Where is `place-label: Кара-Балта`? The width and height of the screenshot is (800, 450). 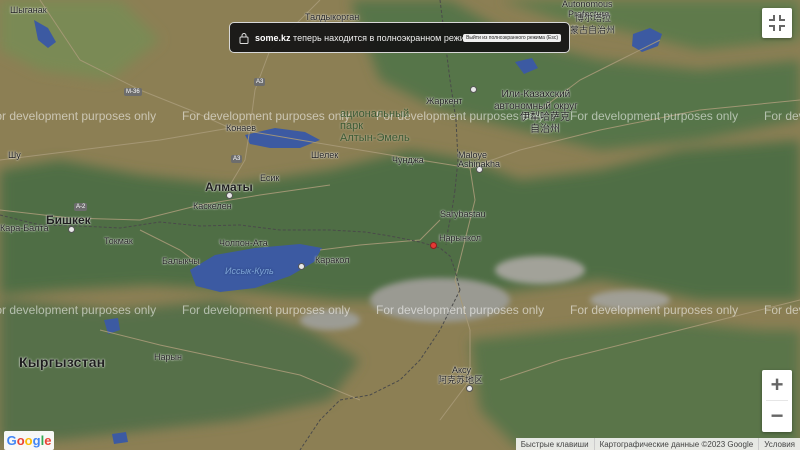 place-label: Кара-Балта is located at coordinates (24, 228).